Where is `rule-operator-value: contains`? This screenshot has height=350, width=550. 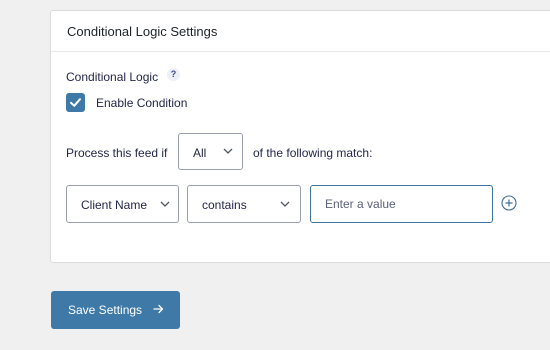
rule-operator-value: contains is located at coordinates (224, 205).